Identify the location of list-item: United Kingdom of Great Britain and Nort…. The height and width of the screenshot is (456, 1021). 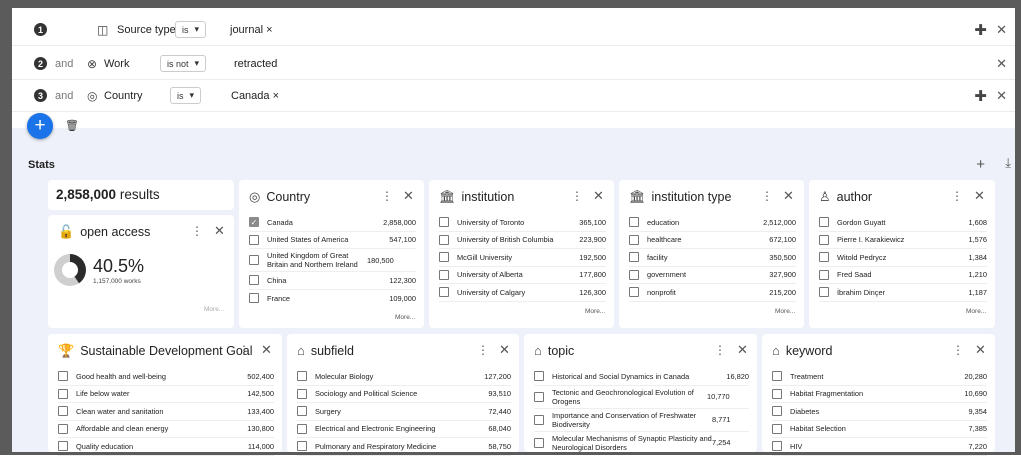
(332, 260).